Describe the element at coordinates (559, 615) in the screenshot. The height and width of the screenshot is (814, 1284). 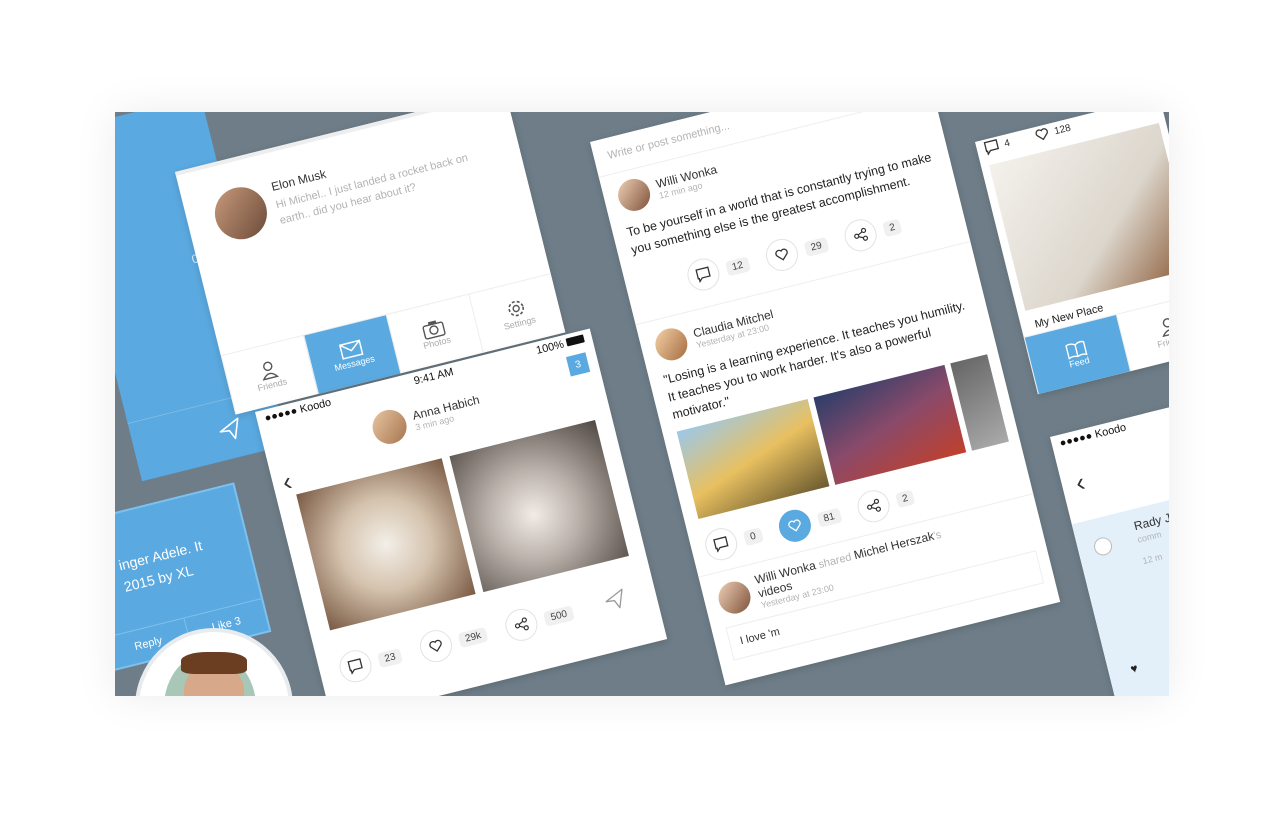
I see `share-count: 500` at that location.